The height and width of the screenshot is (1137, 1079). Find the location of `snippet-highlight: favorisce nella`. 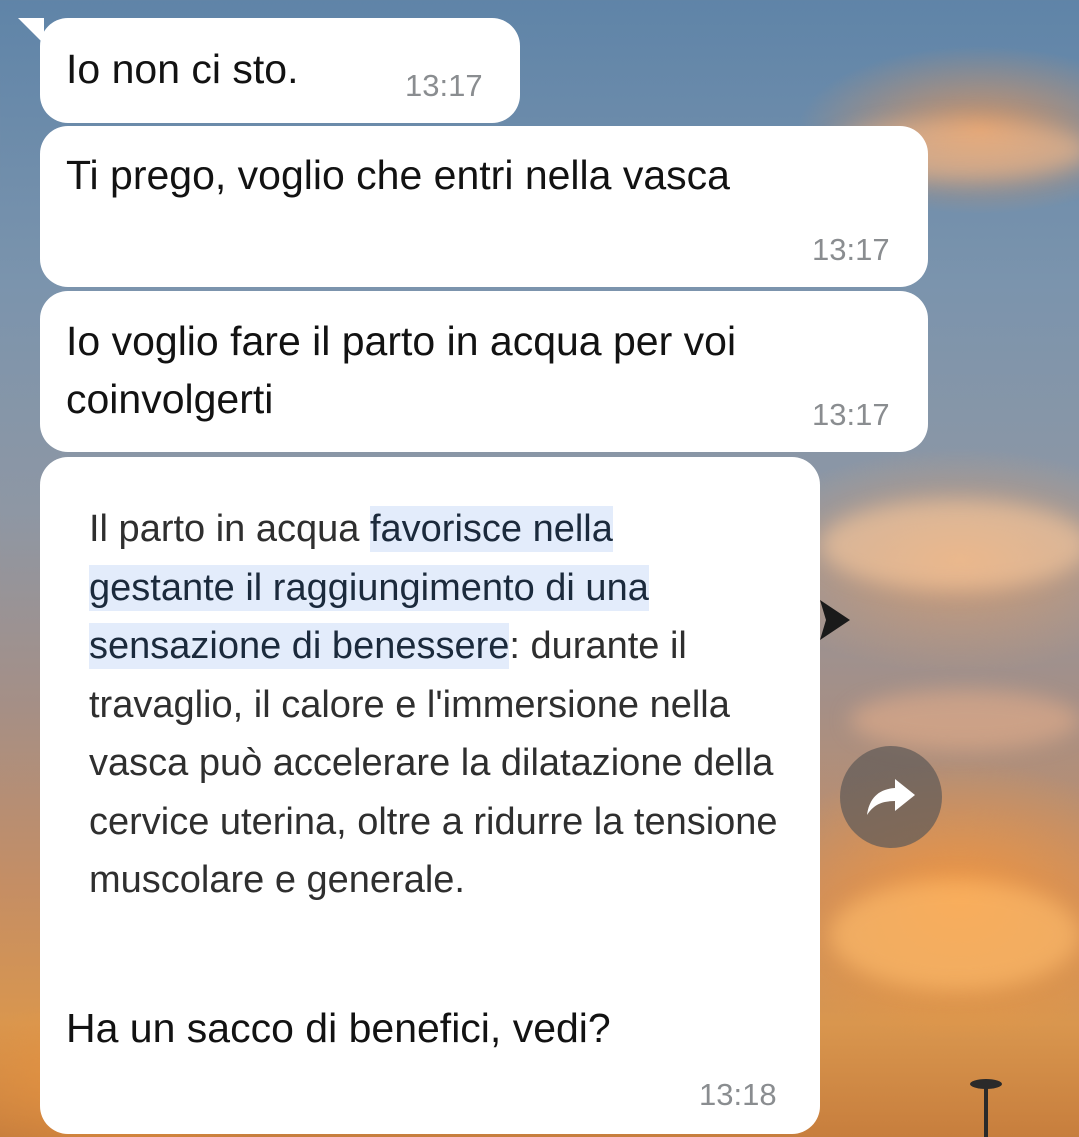

snippet-highlight: favorisce nella is located at coordinates (491, 529).